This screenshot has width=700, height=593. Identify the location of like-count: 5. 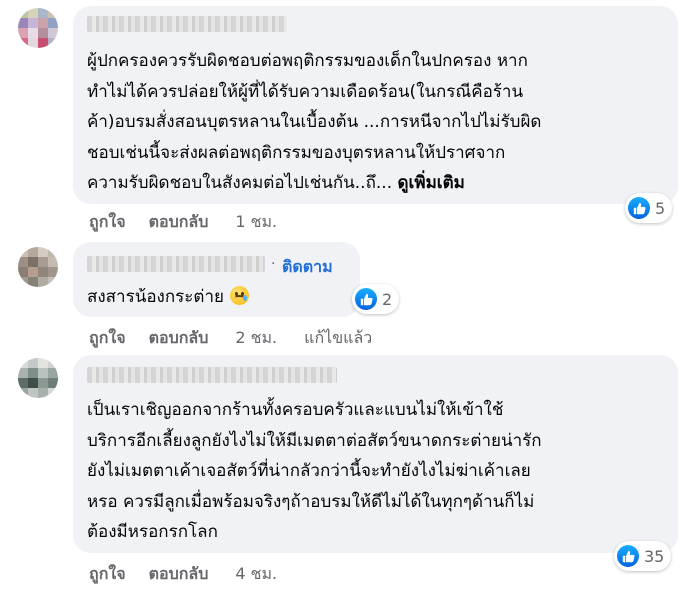
(660, 208).